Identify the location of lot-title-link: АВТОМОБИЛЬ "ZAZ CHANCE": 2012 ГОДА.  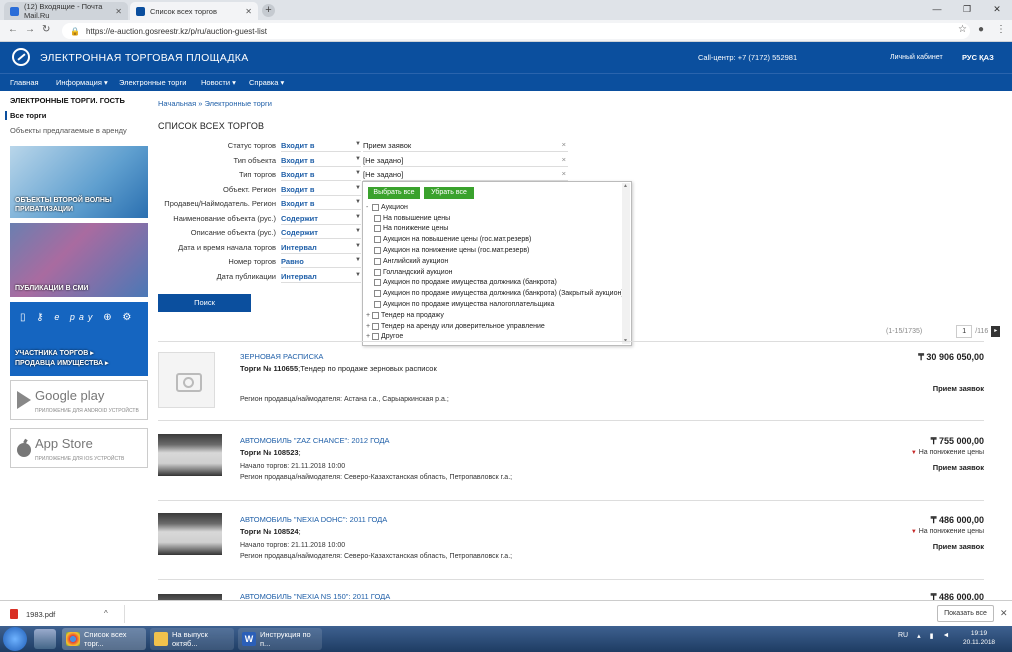
(314, 440).